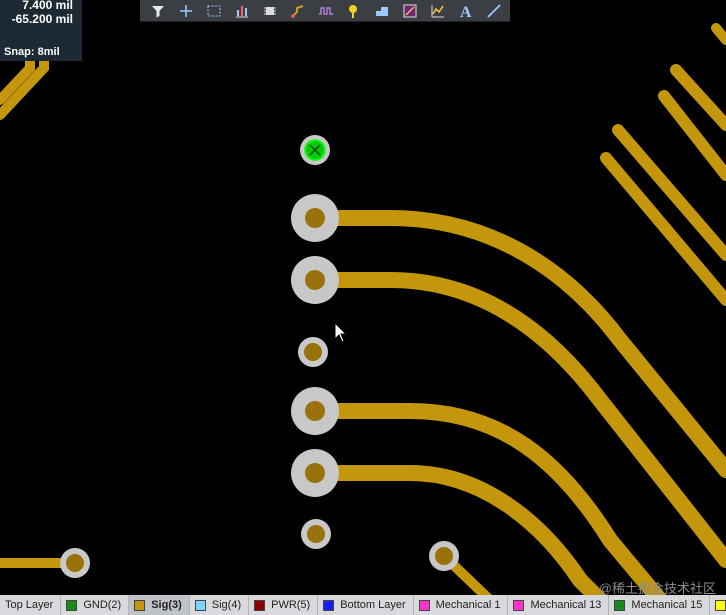 The height and width of the screenshot is (615, 726). I want to click on graph-button, so click(438, 11).